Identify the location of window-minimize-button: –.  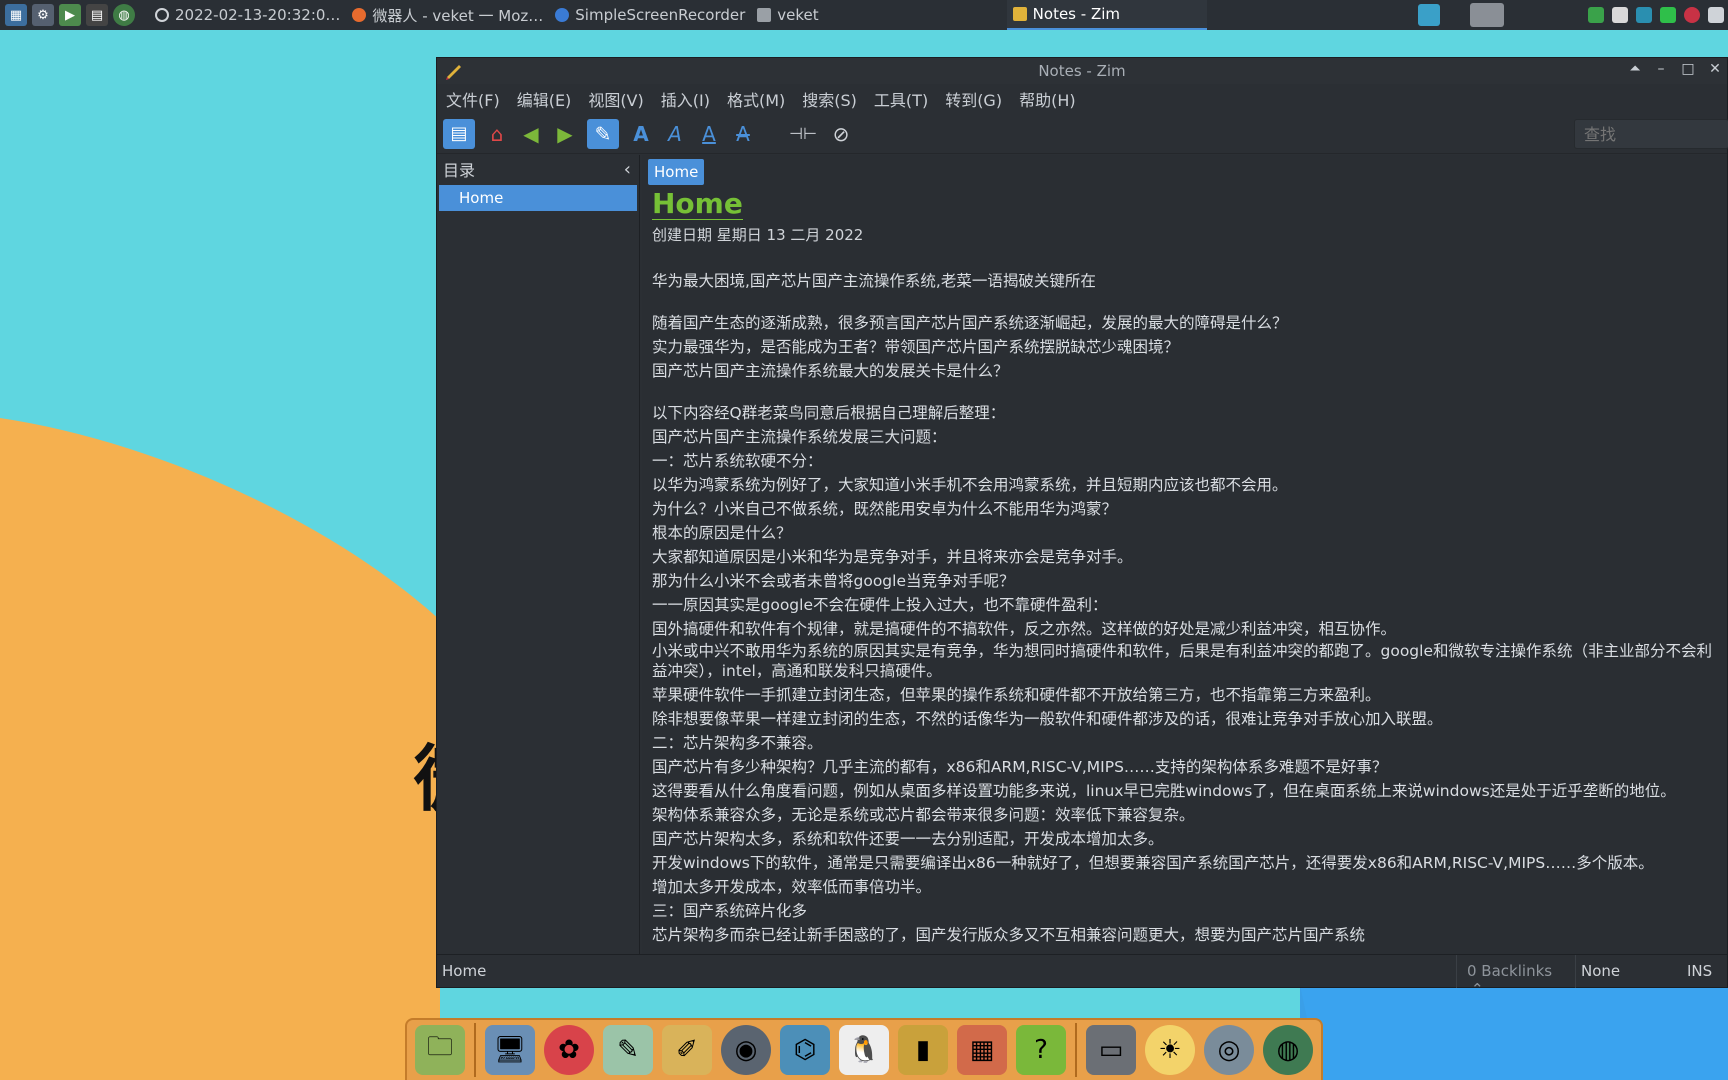
(1661, 69).